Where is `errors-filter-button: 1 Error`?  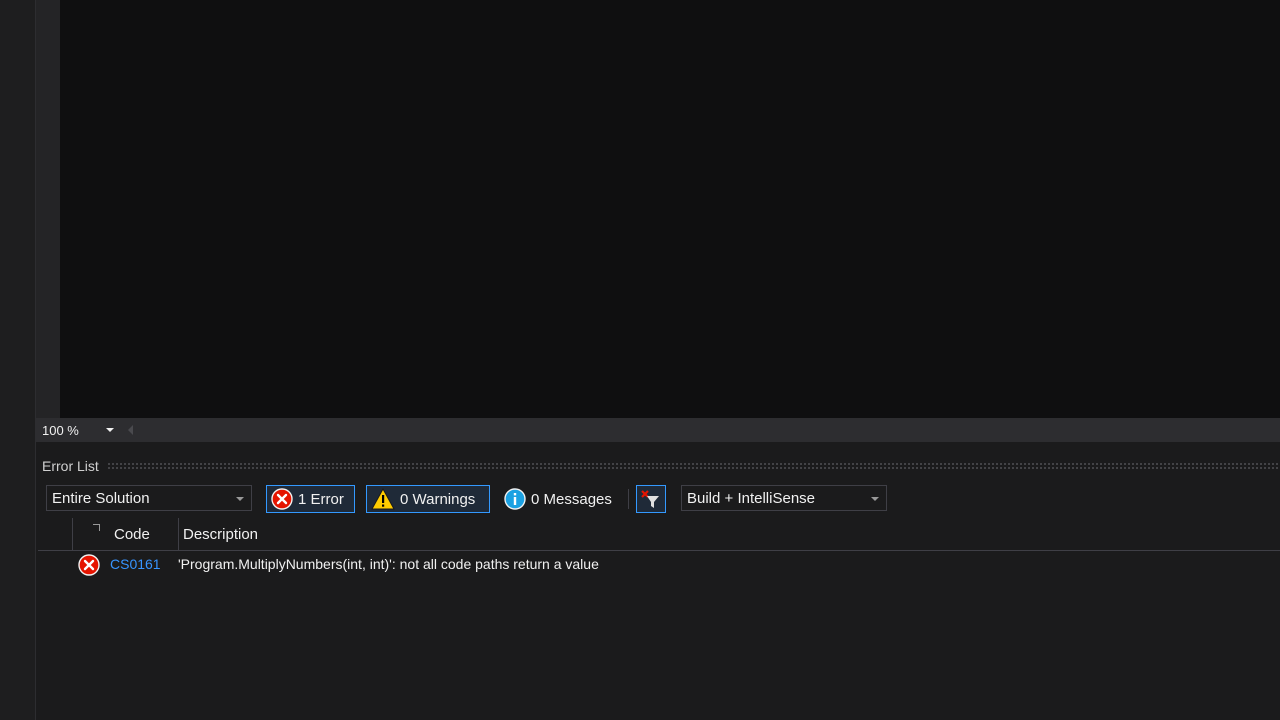
errors-filter-button: 1 Error is located at coordinates (310, 499).